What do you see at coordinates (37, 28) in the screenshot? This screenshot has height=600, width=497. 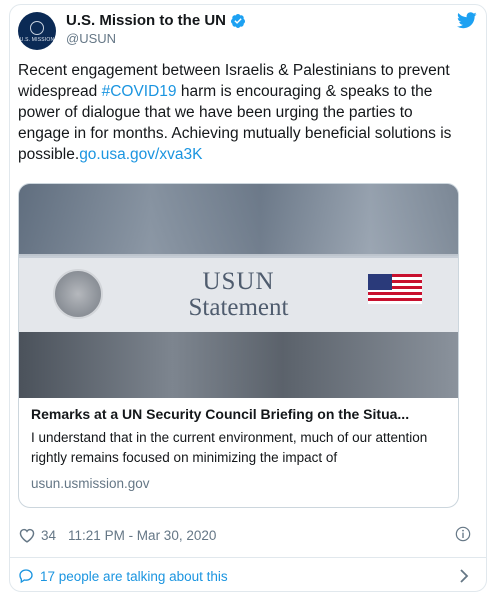 I see `seal-icon` at bounding box center [37, 28].